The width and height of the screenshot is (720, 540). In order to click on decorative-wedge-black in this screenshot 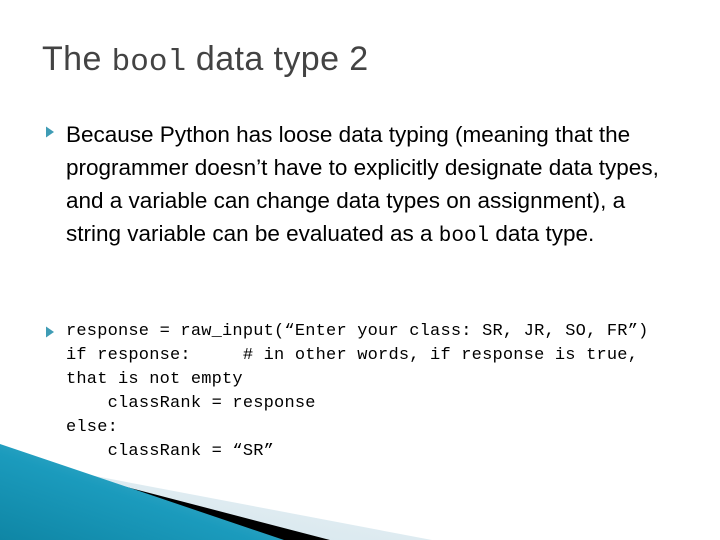, I will do `click(165, 497)`.